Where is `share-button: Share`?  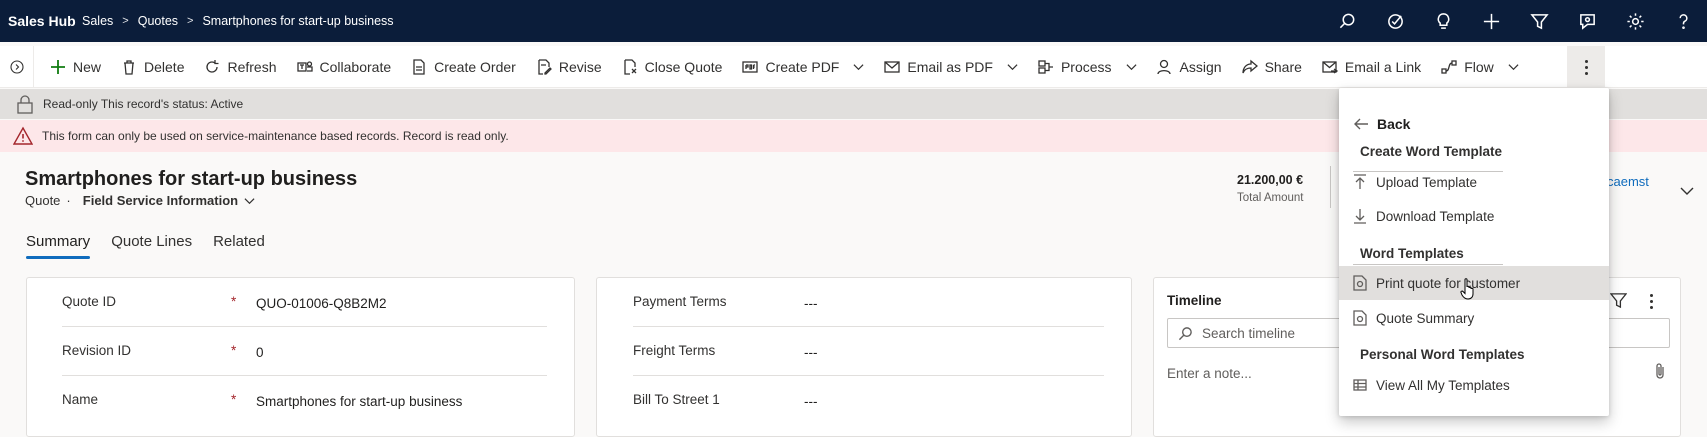 share-button: Share is located at coordinates (1272, 67).